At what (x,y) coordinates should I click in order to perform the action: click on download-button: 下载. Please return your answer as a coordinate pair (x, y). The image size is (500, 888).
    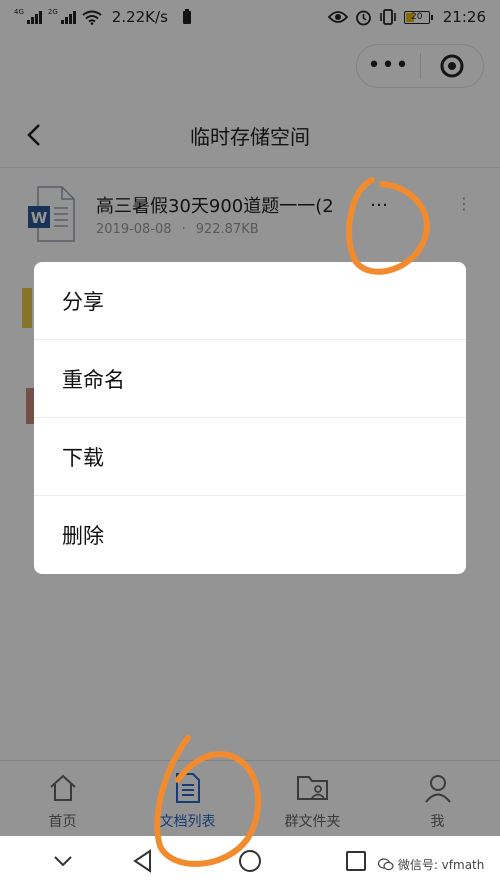
    Looking at the image, I should click on (250, 457).